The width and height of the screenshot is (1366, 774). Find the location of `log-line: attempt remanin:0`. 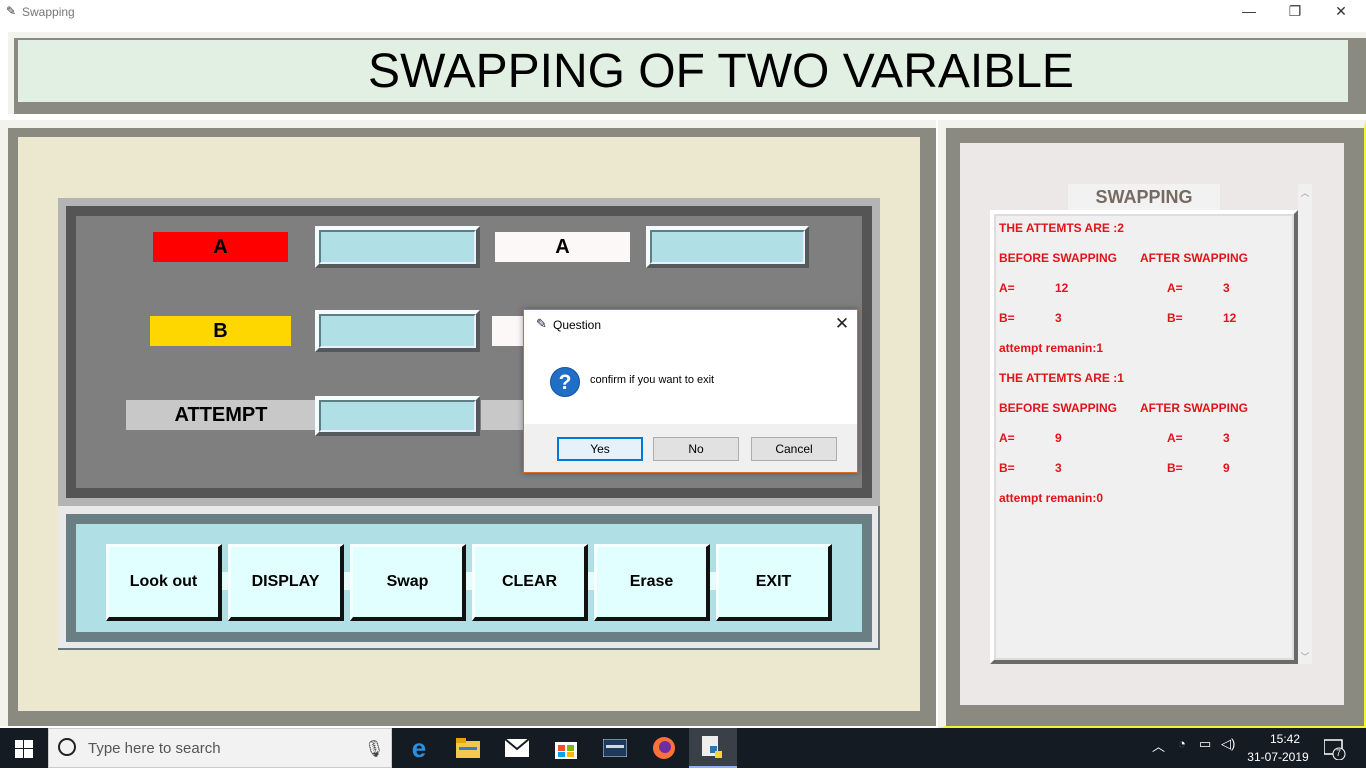

log-line: attempt remanin:0 is located at coordinates (1051, 498).